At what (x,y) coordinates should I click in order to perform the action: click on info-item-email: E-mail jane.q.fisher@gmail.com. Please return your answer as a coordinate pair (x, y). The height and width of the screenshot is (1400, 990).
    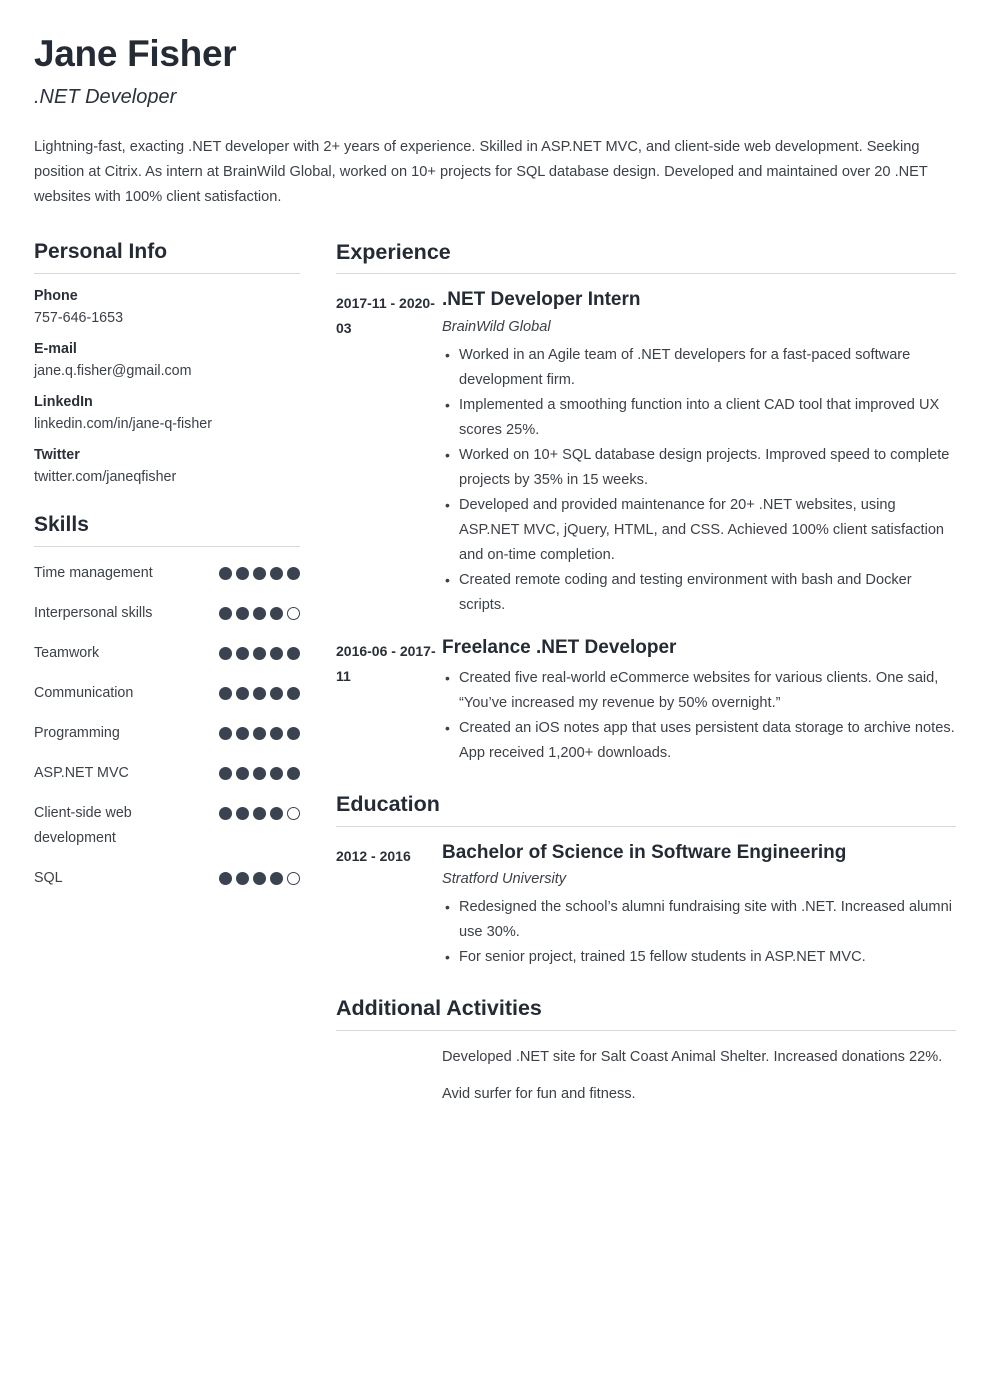
    Looking at the image, I should click on (167, 361).